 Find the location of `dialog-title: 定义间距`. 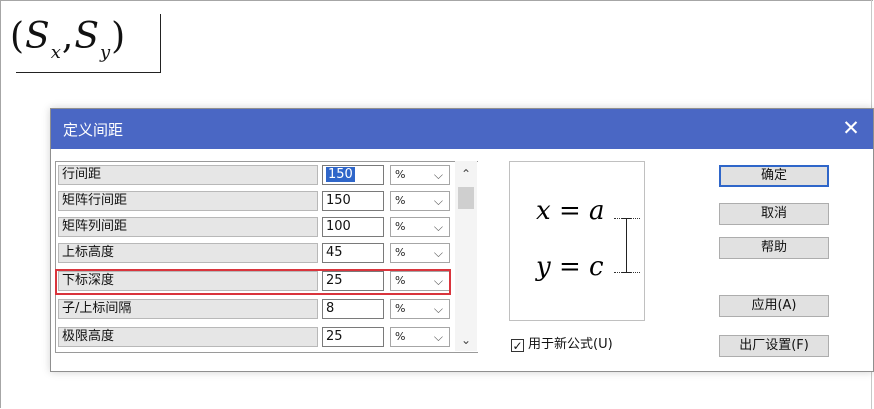

dialog-title: 定义间距 is located at coordinates (93, 130).